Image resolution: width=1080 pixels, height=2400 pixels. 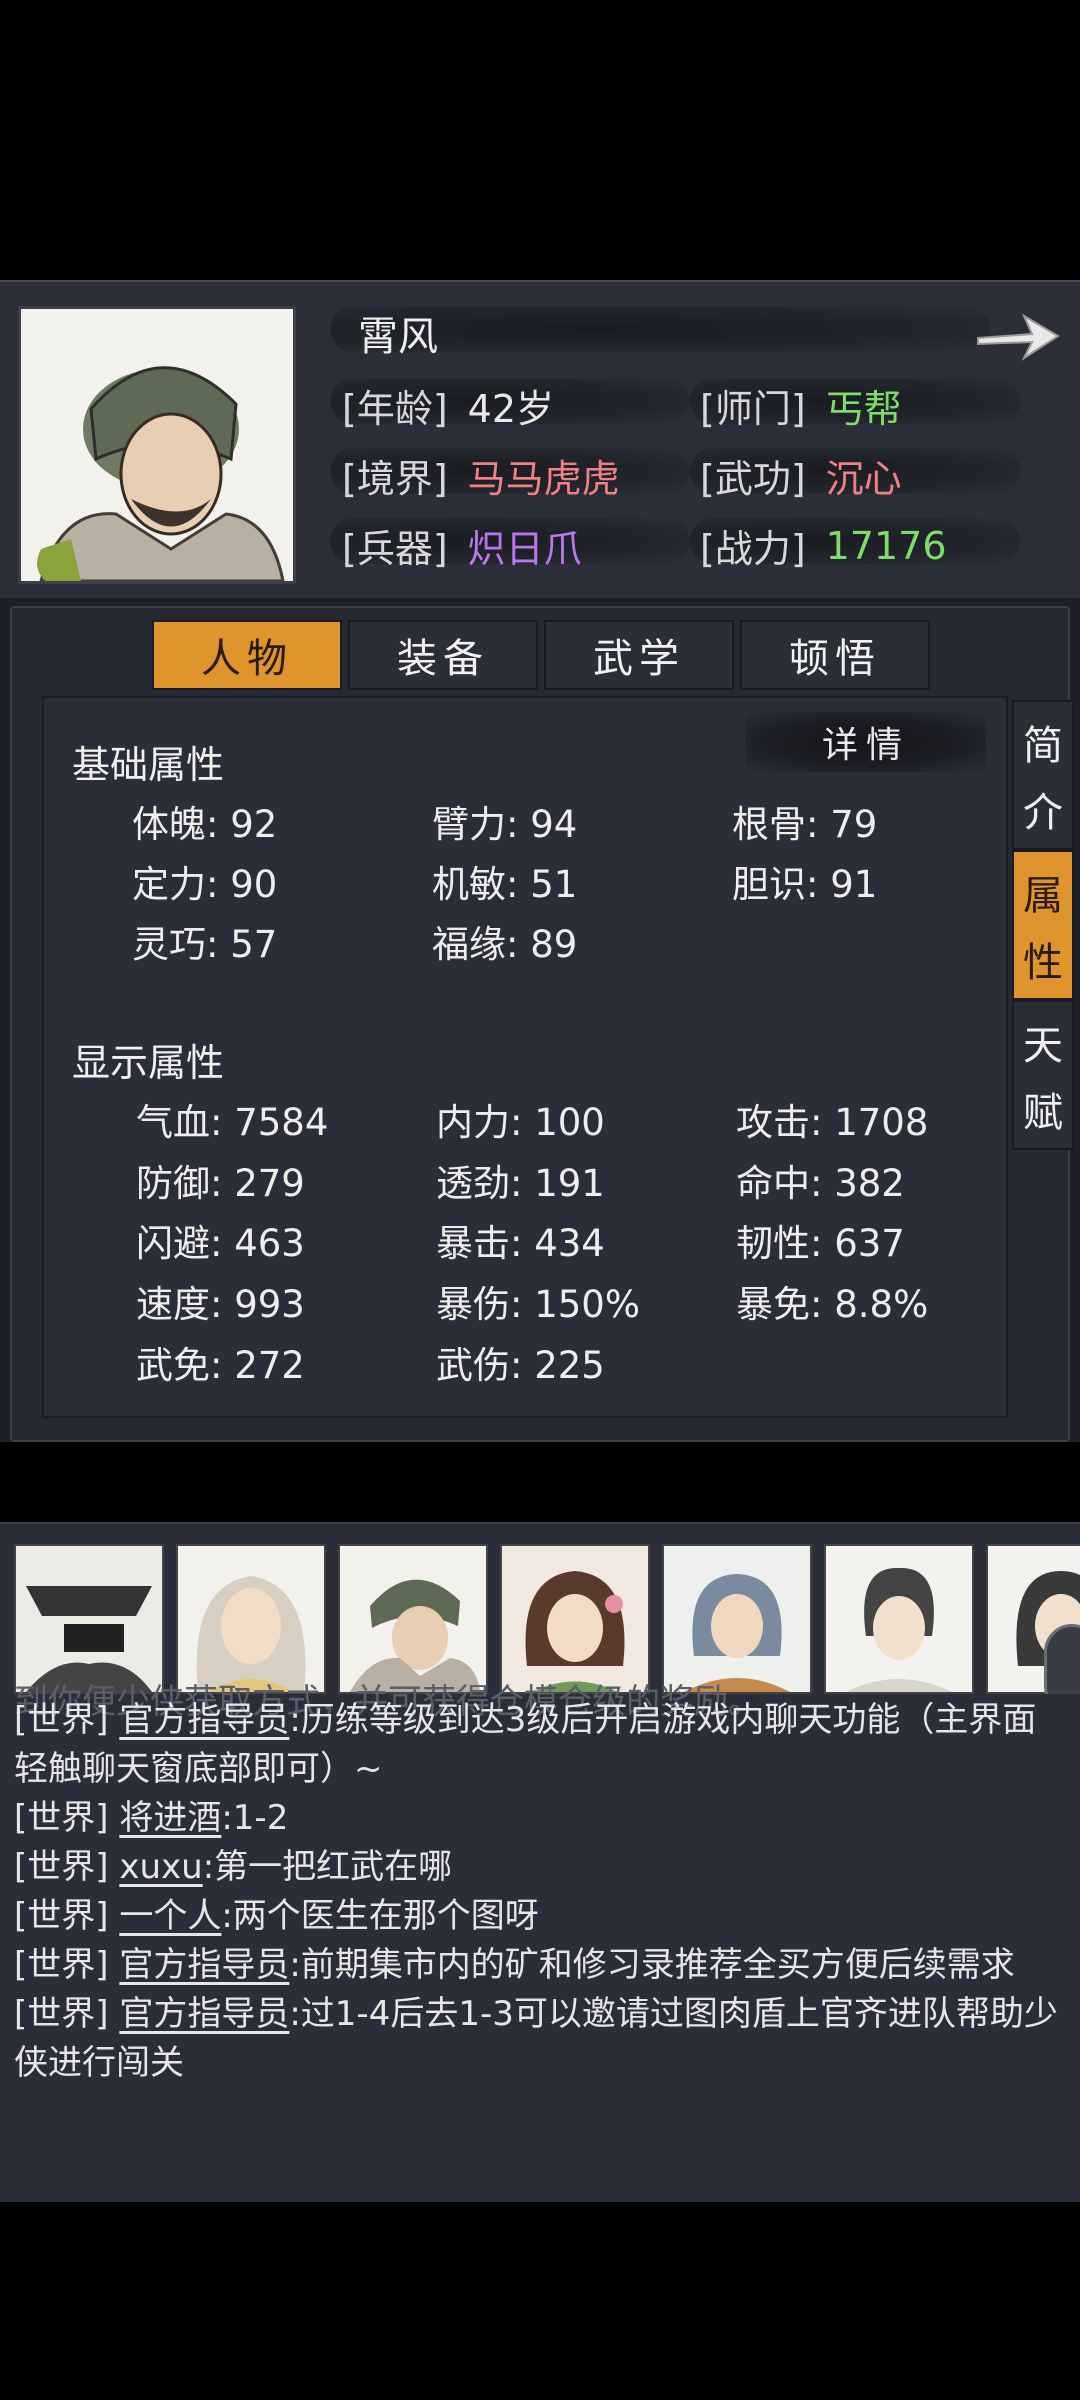 I want to click on side-tab-bar: 简 介 属 性 天 赋, so click(x=1043, y=925).